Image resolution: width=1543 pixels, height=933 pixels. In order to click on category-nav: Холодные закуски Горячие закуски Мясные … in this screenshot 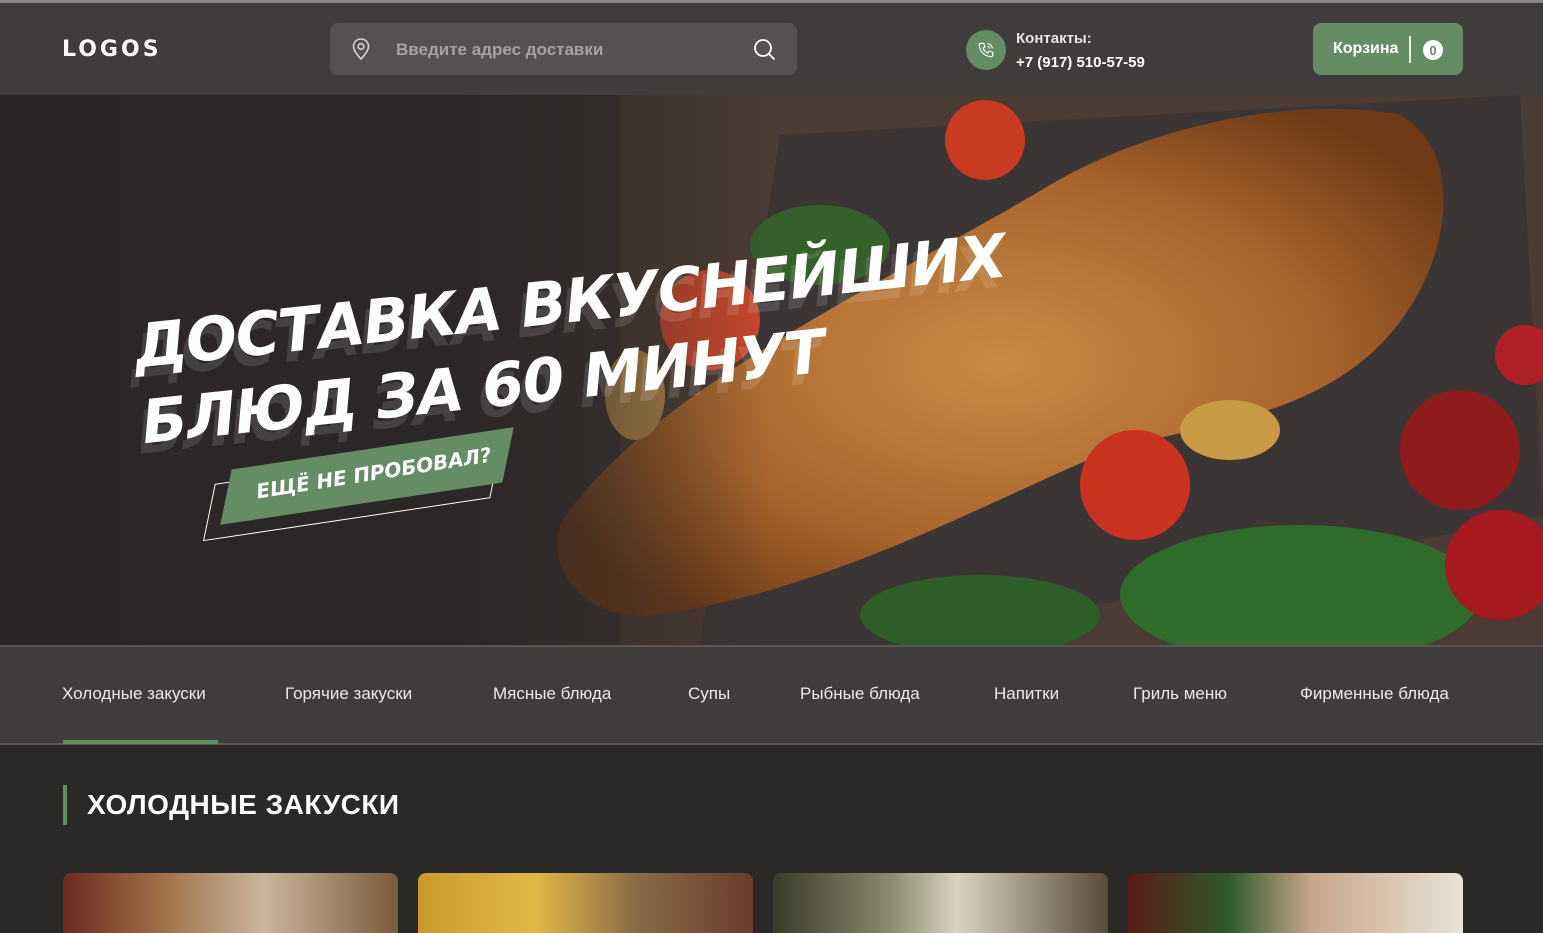, I will do `click(771, 695)`.